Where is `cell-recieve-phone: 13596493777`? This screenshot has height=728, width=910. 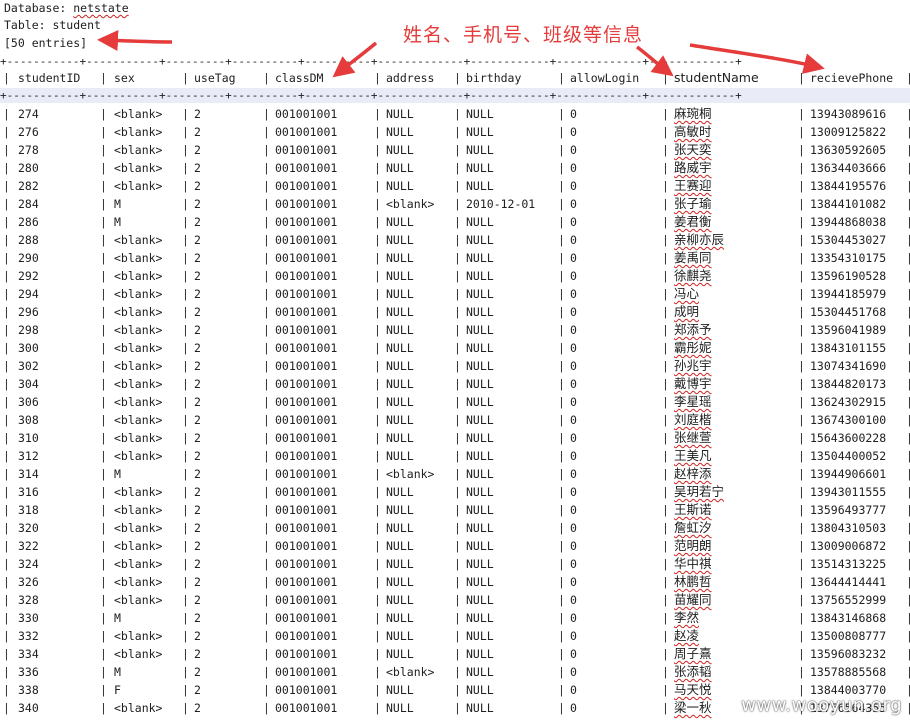 cell-recieve-phone: 13596493777 is located at coordinates (848, 510).